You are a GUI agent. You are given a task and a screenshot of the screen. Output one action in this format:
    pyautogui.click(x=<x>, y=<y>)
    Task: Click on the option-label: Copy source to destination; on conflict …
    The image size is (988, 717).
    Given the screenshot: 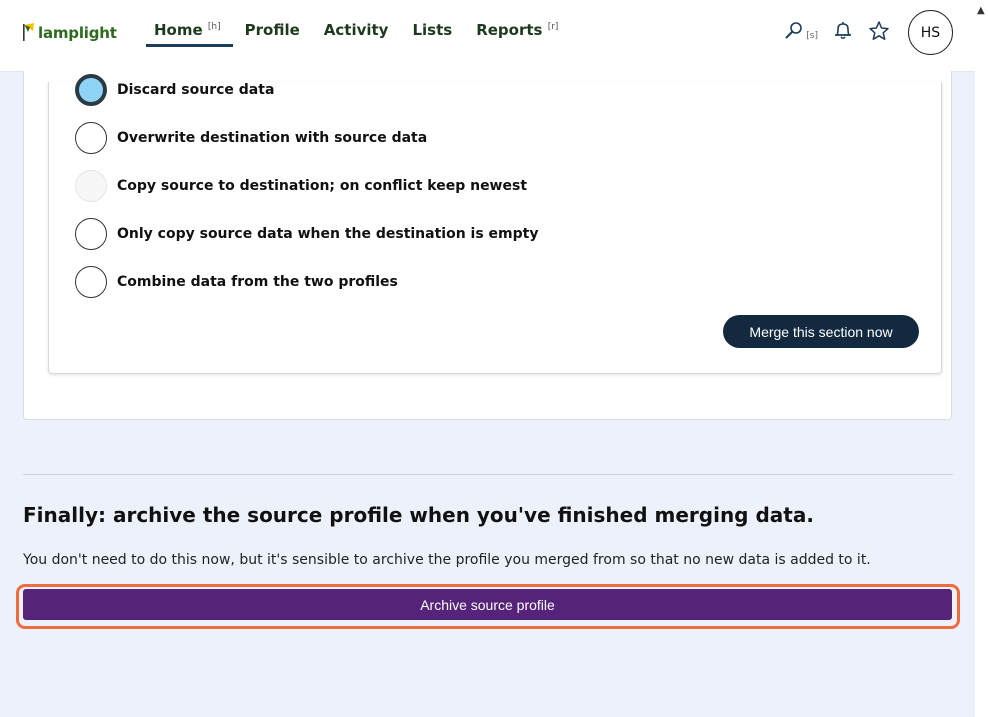 What is the action you would take?
    pyautogui.click(x=322, y=186)
    